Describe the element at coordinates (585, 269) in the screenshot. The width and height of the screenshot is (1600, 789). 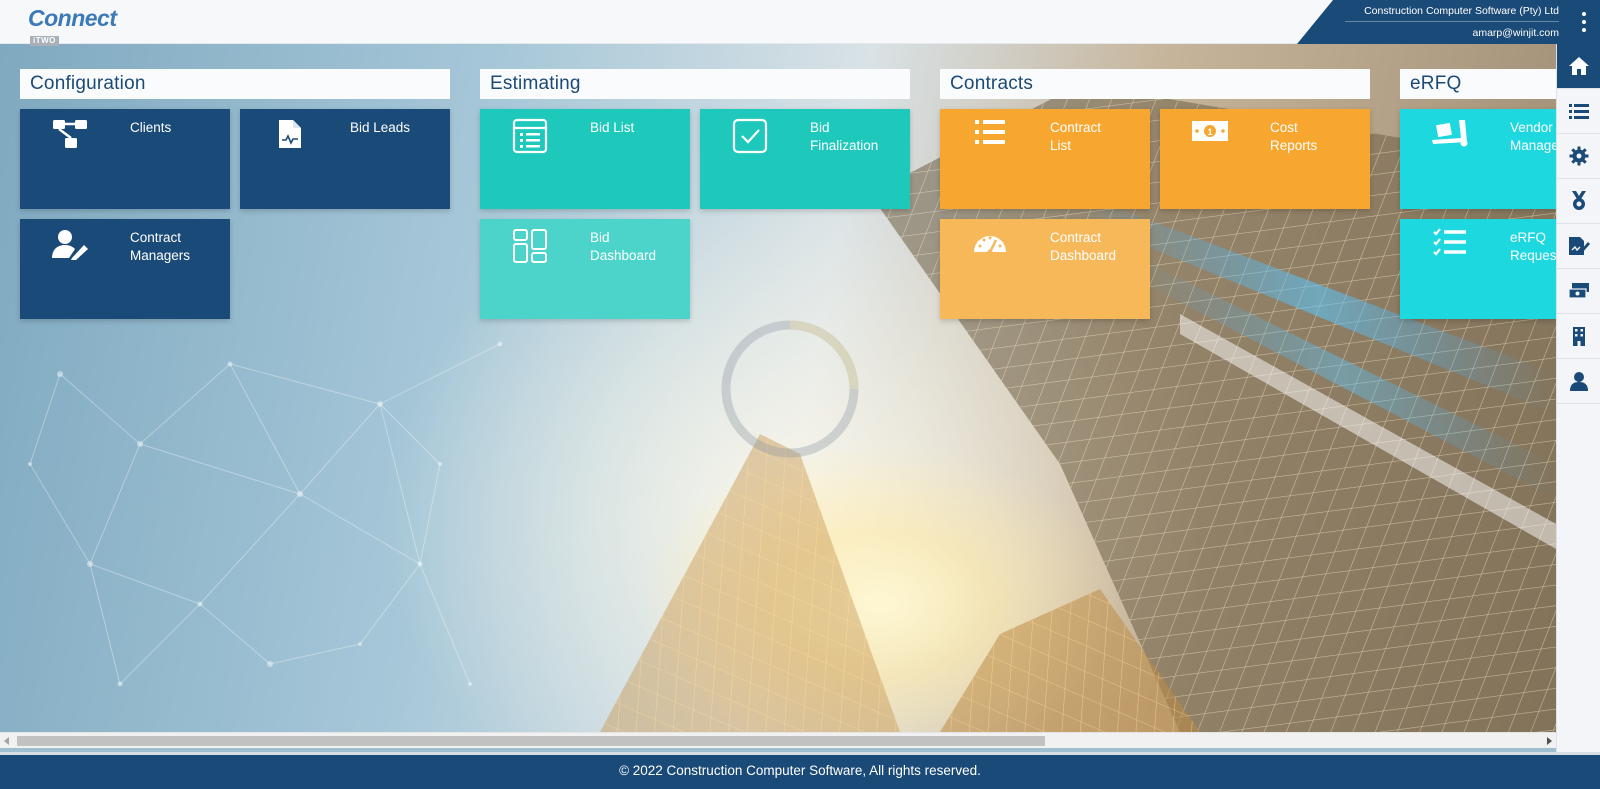
I see `tile-bid-dashboard: Bid Dashboard` at that location.